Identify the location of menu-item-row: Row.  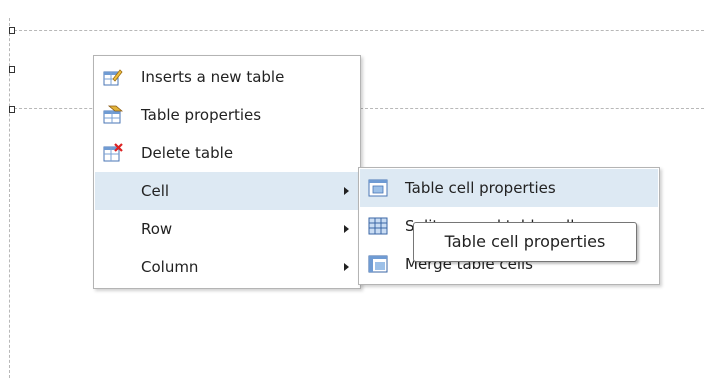
(227, 229).